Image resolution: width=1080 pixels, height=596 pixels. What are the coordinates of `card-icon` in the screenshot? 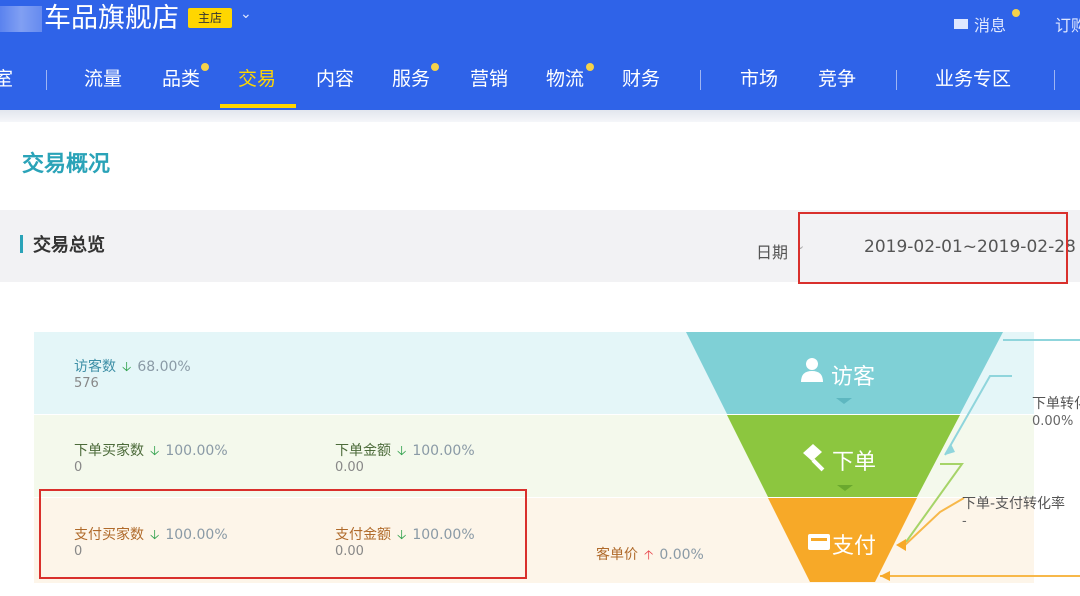 It's located at (819, 542).